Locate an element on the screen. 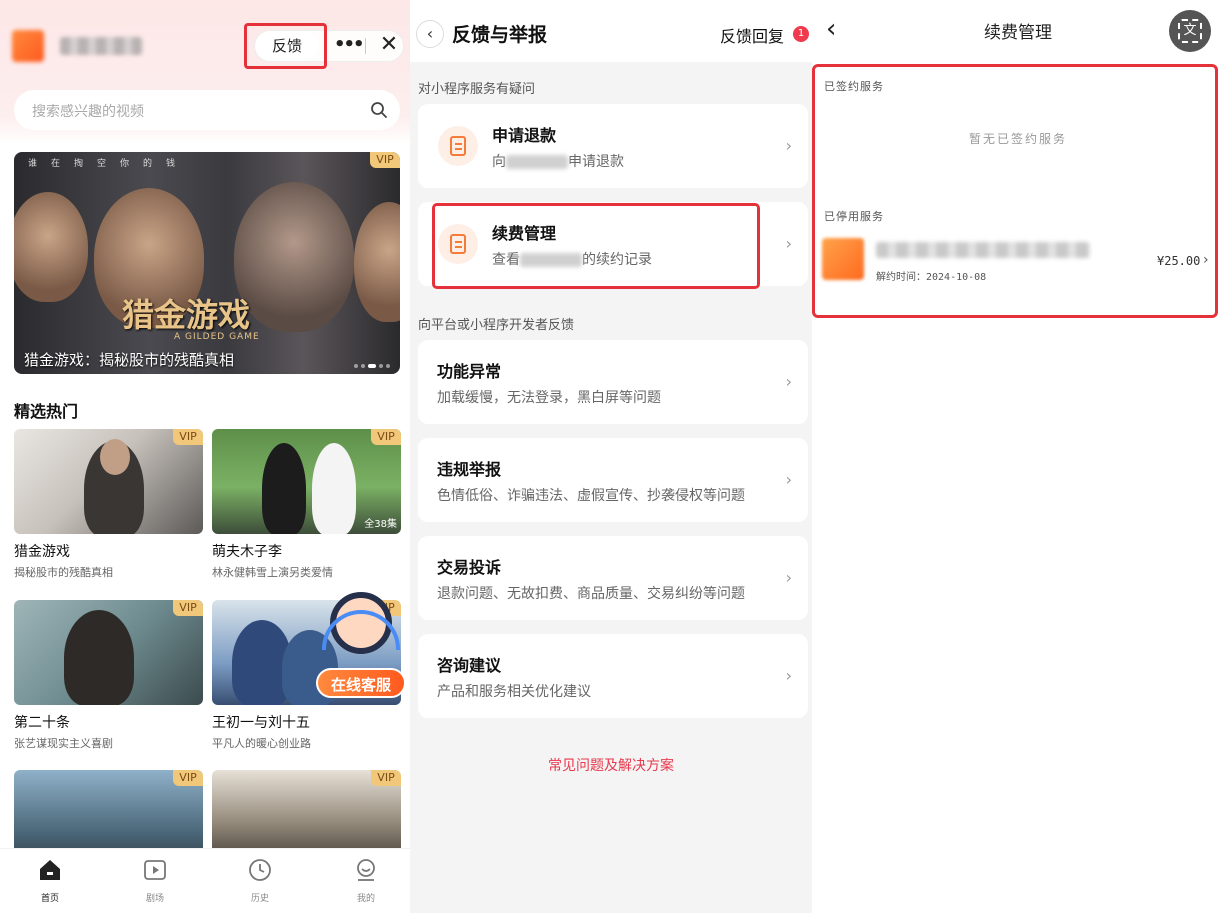 Image resolution: width=1224 pixels, height=913 pixels. bottom-tab-bar: 首页 剧场 历史 我的 is located at coordinates (205, 880).